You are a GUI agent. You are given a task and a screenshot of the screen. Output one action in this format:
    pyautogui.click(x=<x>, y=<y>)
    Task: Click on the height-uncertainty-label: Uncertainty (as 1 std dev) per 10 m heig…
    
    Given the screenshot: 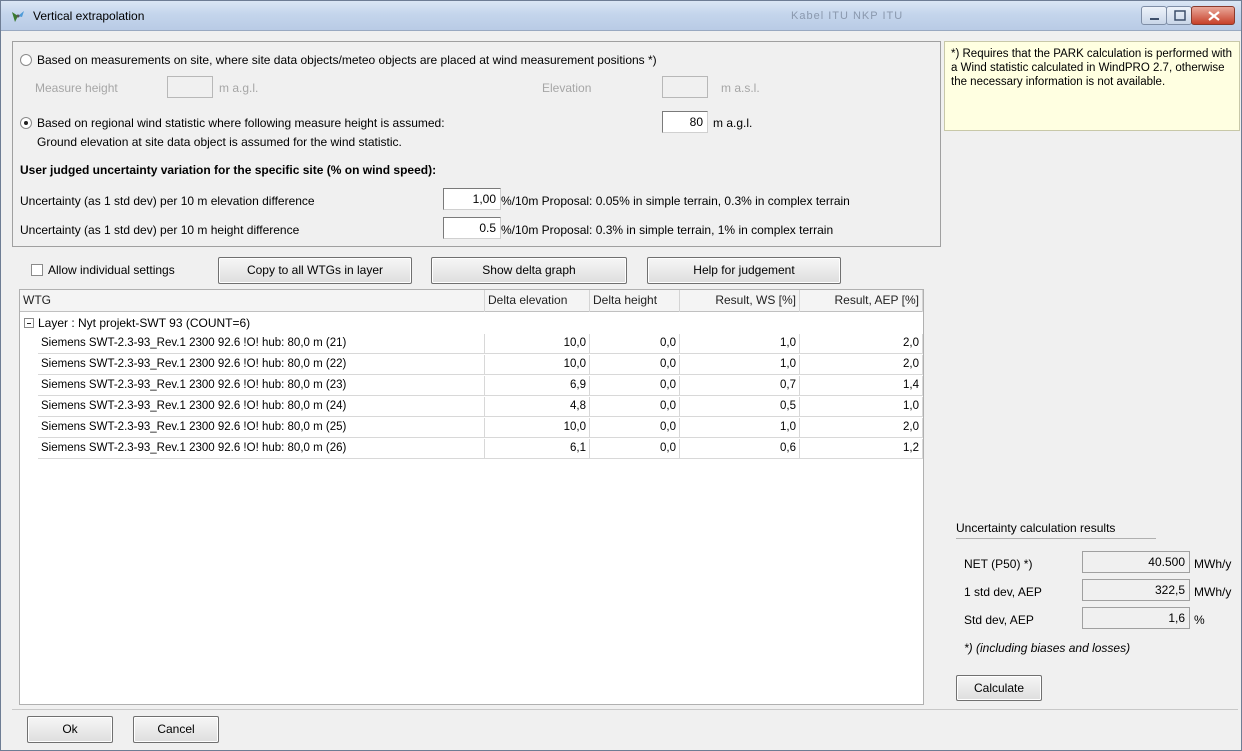 What is the action you would take?
    pyautogui.click(x=160, y=230)
    